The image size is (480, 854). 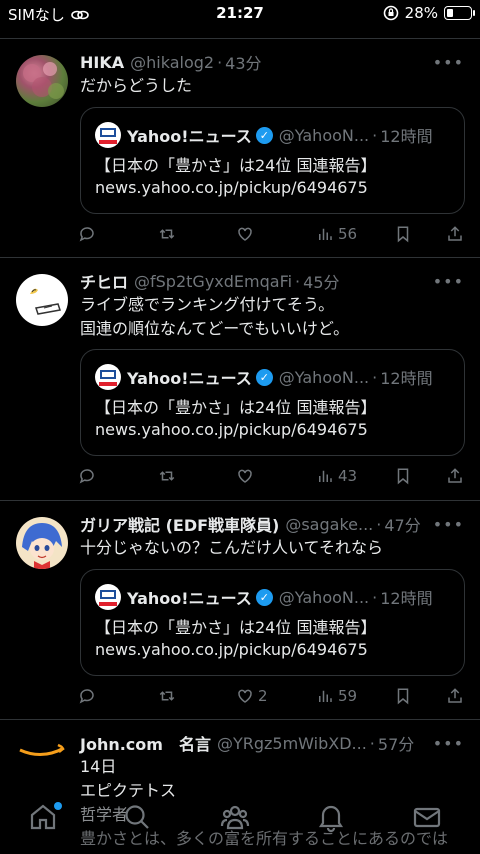 What do you see at coordinates (336, 476) in the screenshot?
I see `views-button: 43` at bounding box center [336, 476].